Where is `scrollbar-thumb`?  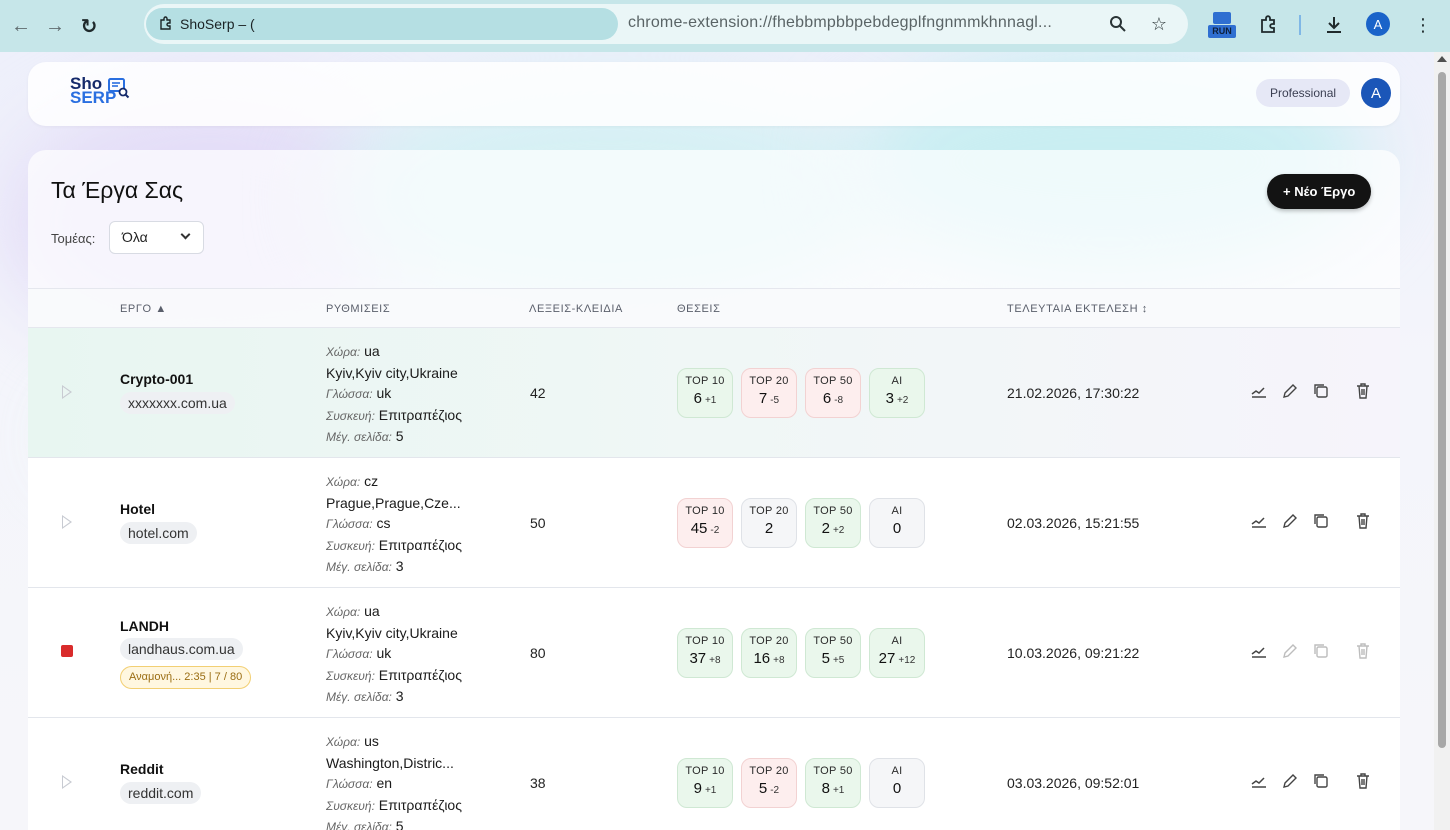 scrollbar-thumb is located at coordinates (1442, 410).